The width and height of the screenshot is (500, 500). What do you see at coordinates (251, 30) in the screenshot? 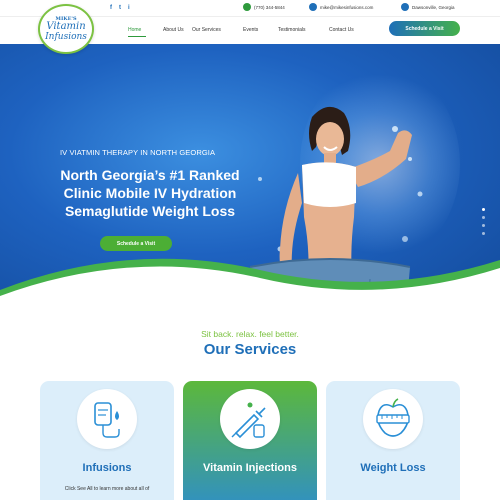
I see `nav-item-events: Events` at bounding box center [251, 30].